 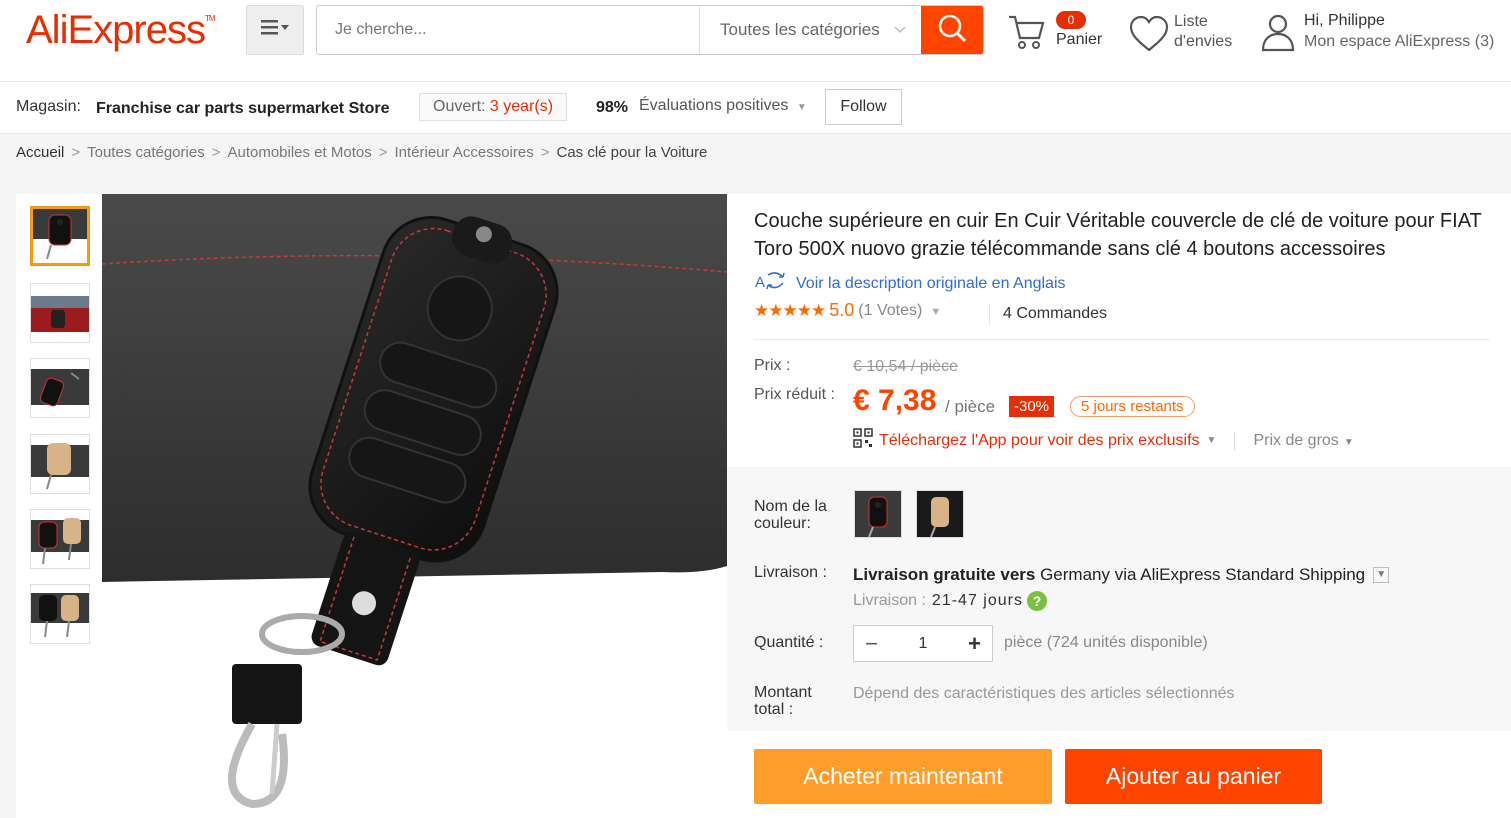 What do you see at coordinates (1203, 31) in the screenshot?
I see `wishlist-label: Liste d'envies` at bounding box center [1203, 31].